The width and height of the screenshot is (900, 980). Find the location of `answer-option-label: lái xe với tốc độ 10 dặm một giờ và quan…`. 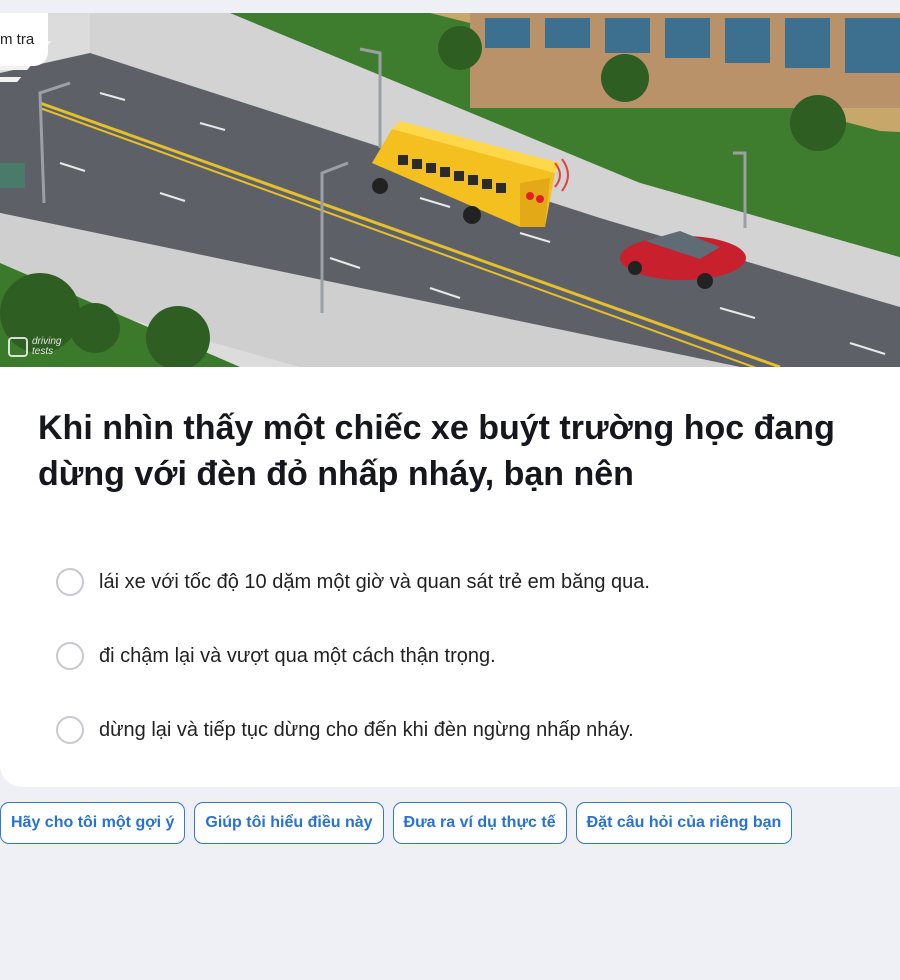

answer-option-label: lái xe với tốc độ 10 dặm một giờ và quan… is located at coordinates (374, 581).